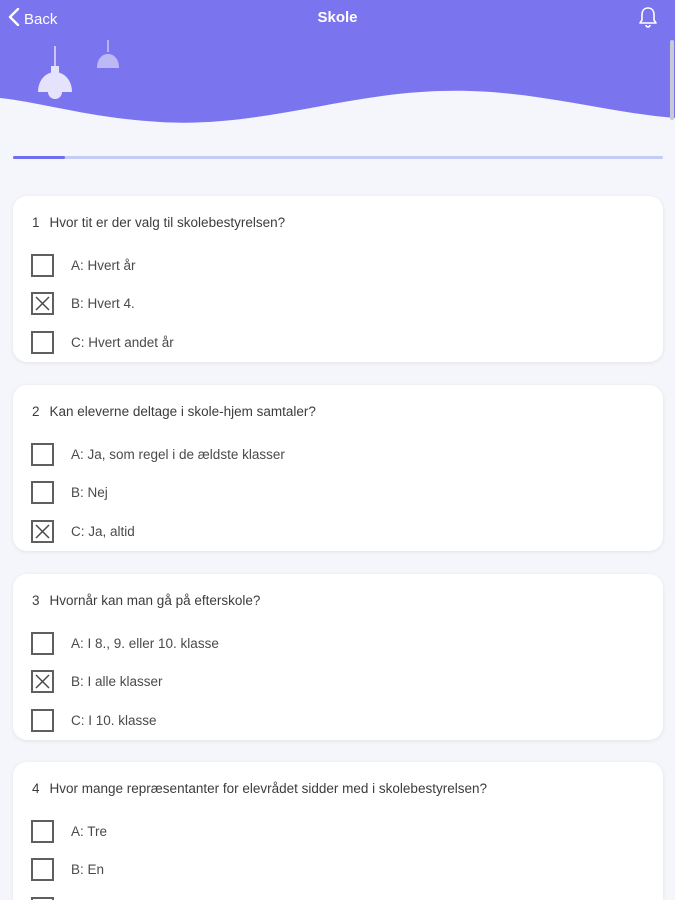 This screenshot has width=675, height=900. I want to click on answer-label: B: Hvert 4., so click(103, 303).